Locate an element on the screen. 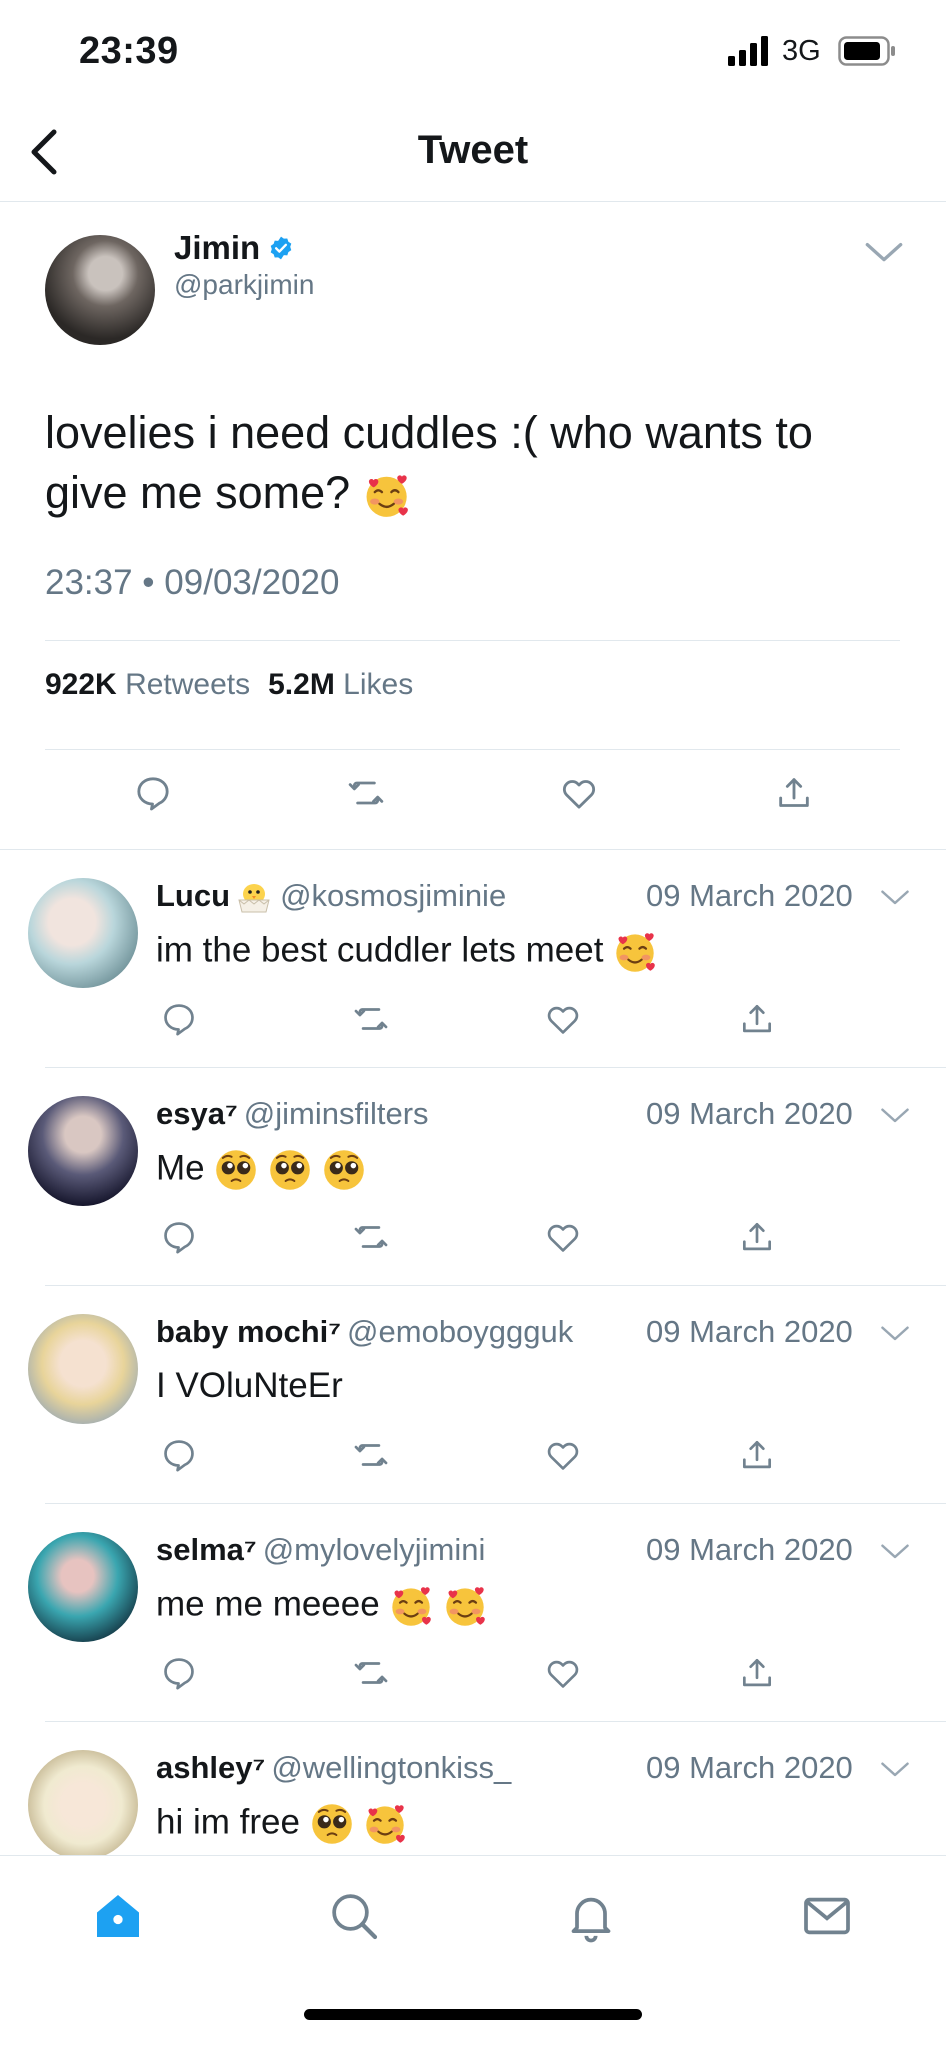  tweet-stats: 922K Retweets 5.2M Likes is located at coordinates (229, 685).